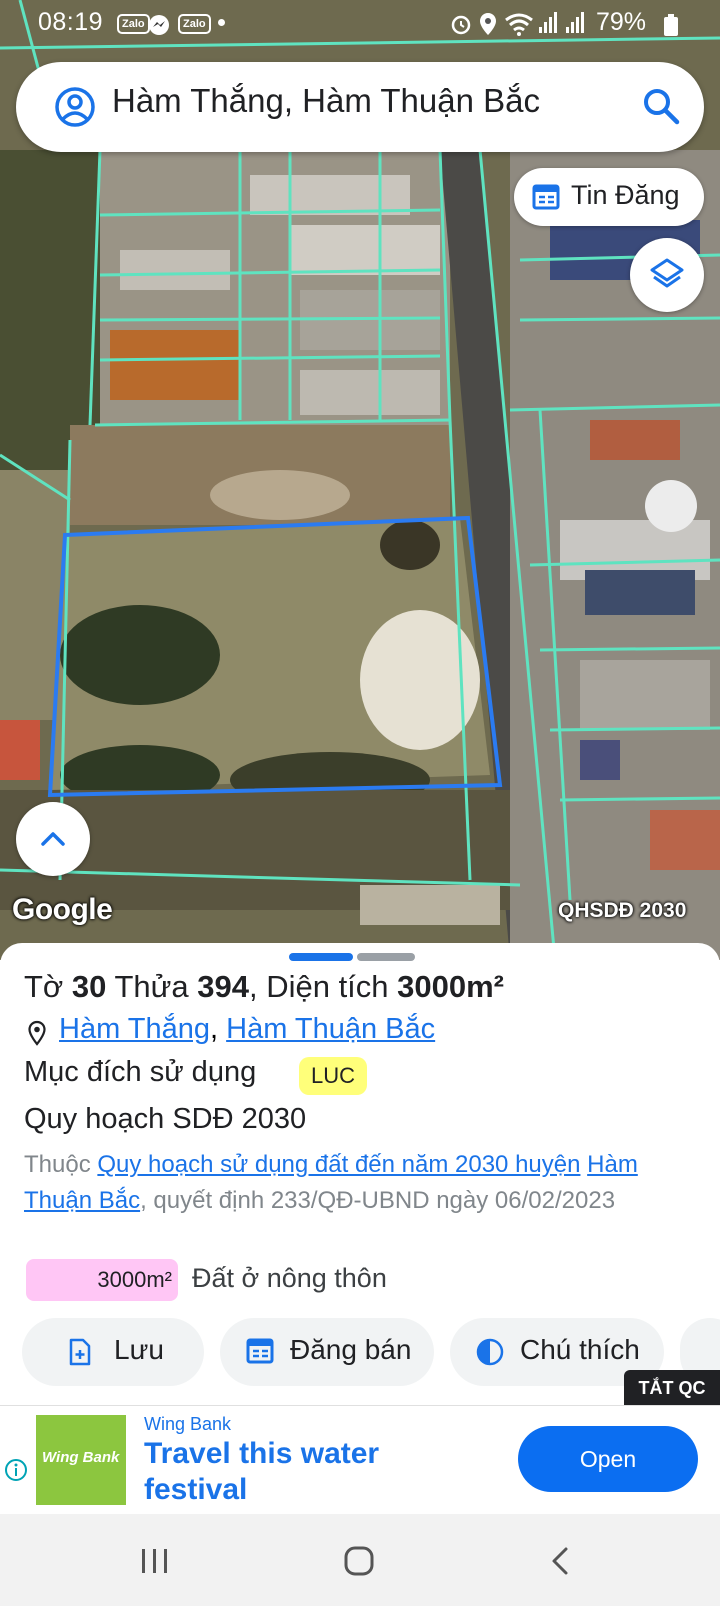 This screenshot has width=720, height=1606. I want to click on area-label: , Diện tích, so click(318, 986).